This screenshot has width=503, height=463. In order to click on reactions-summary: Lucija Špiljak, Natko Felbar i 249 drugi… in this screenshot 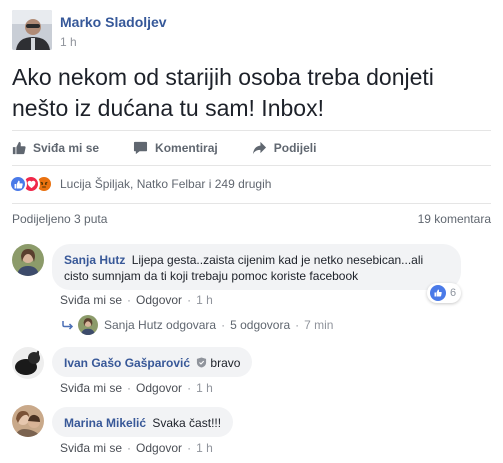, I will do `click(140, 184)`.